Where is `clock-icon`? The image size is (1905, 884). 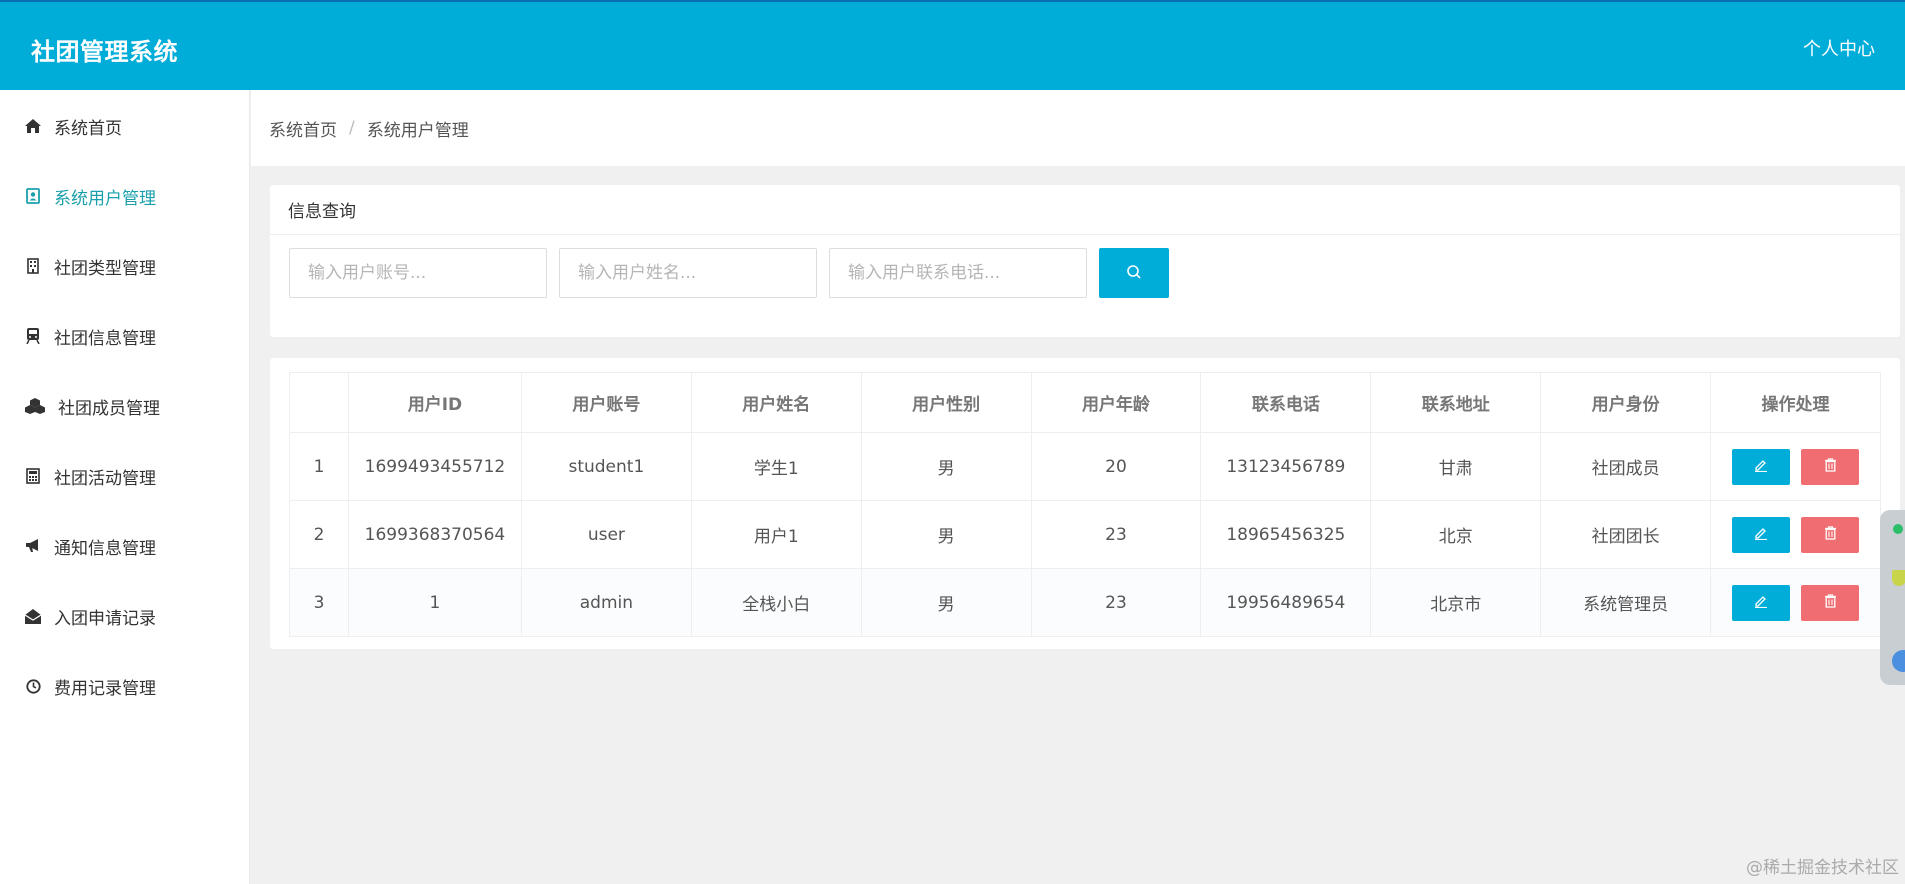 clock-icon is located at coordinates (33, 686).